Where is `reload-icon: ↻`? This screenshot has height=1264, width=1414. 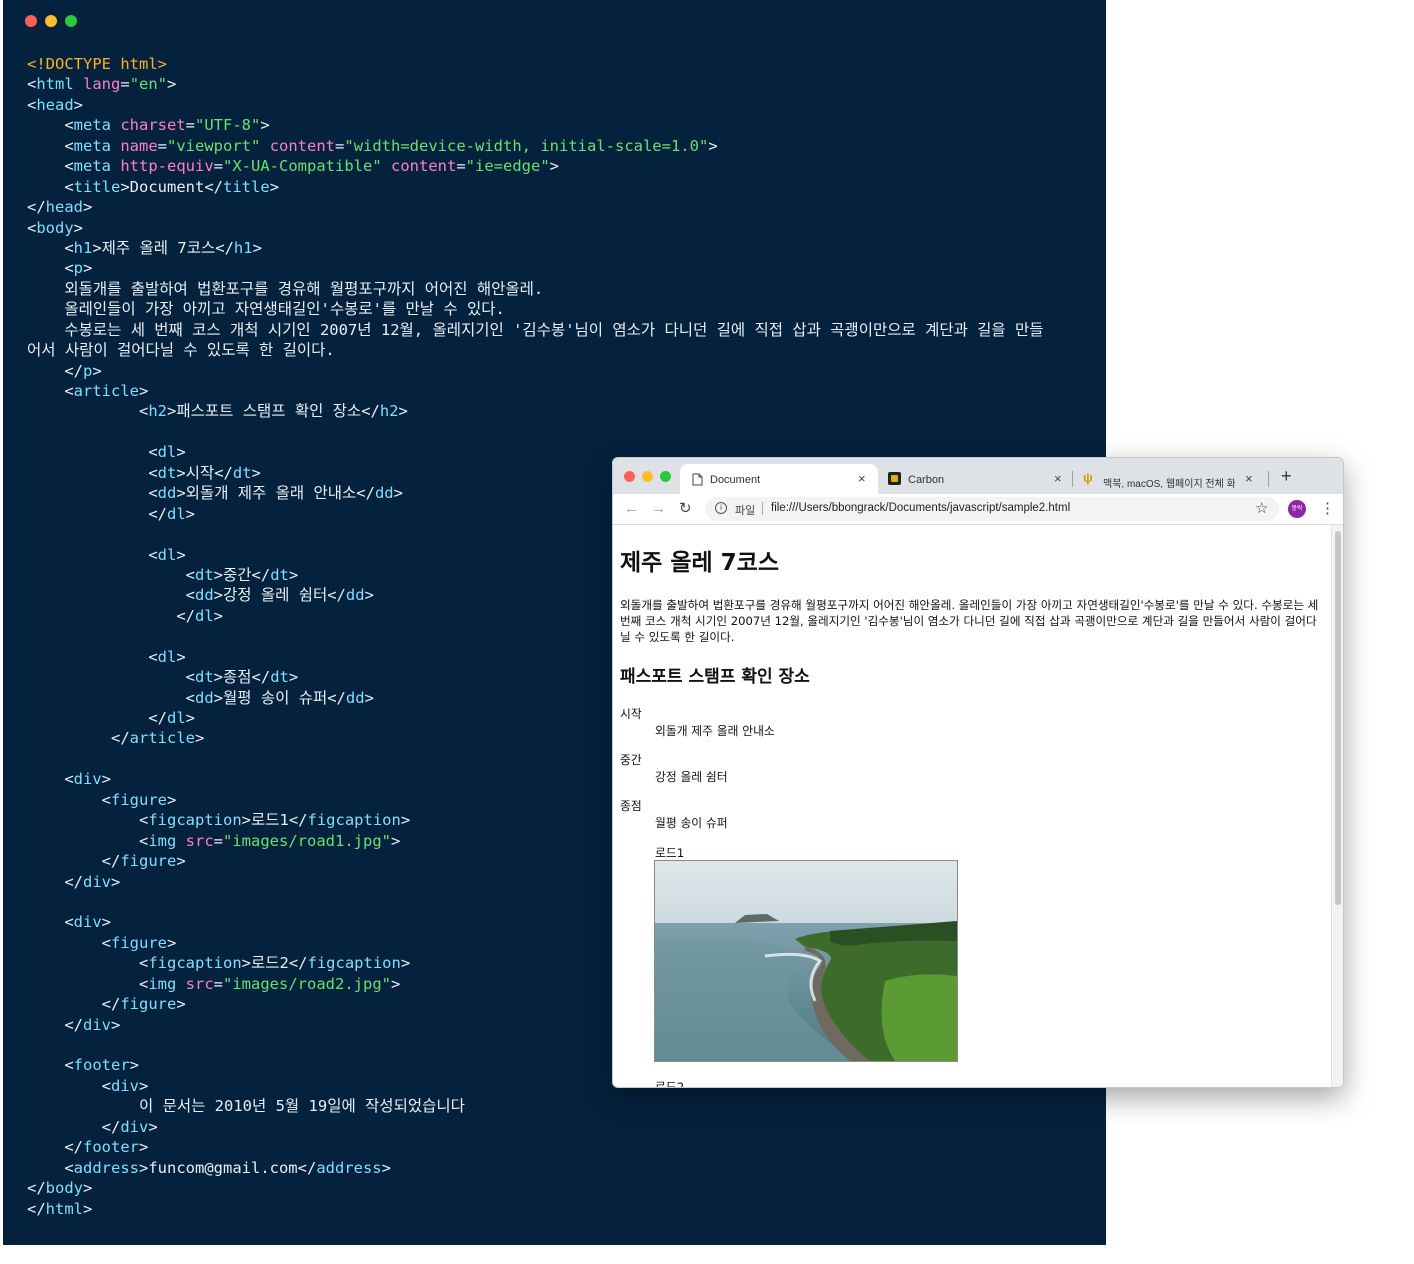 reload-icon: ↻ is located at coordinates (685, 508).